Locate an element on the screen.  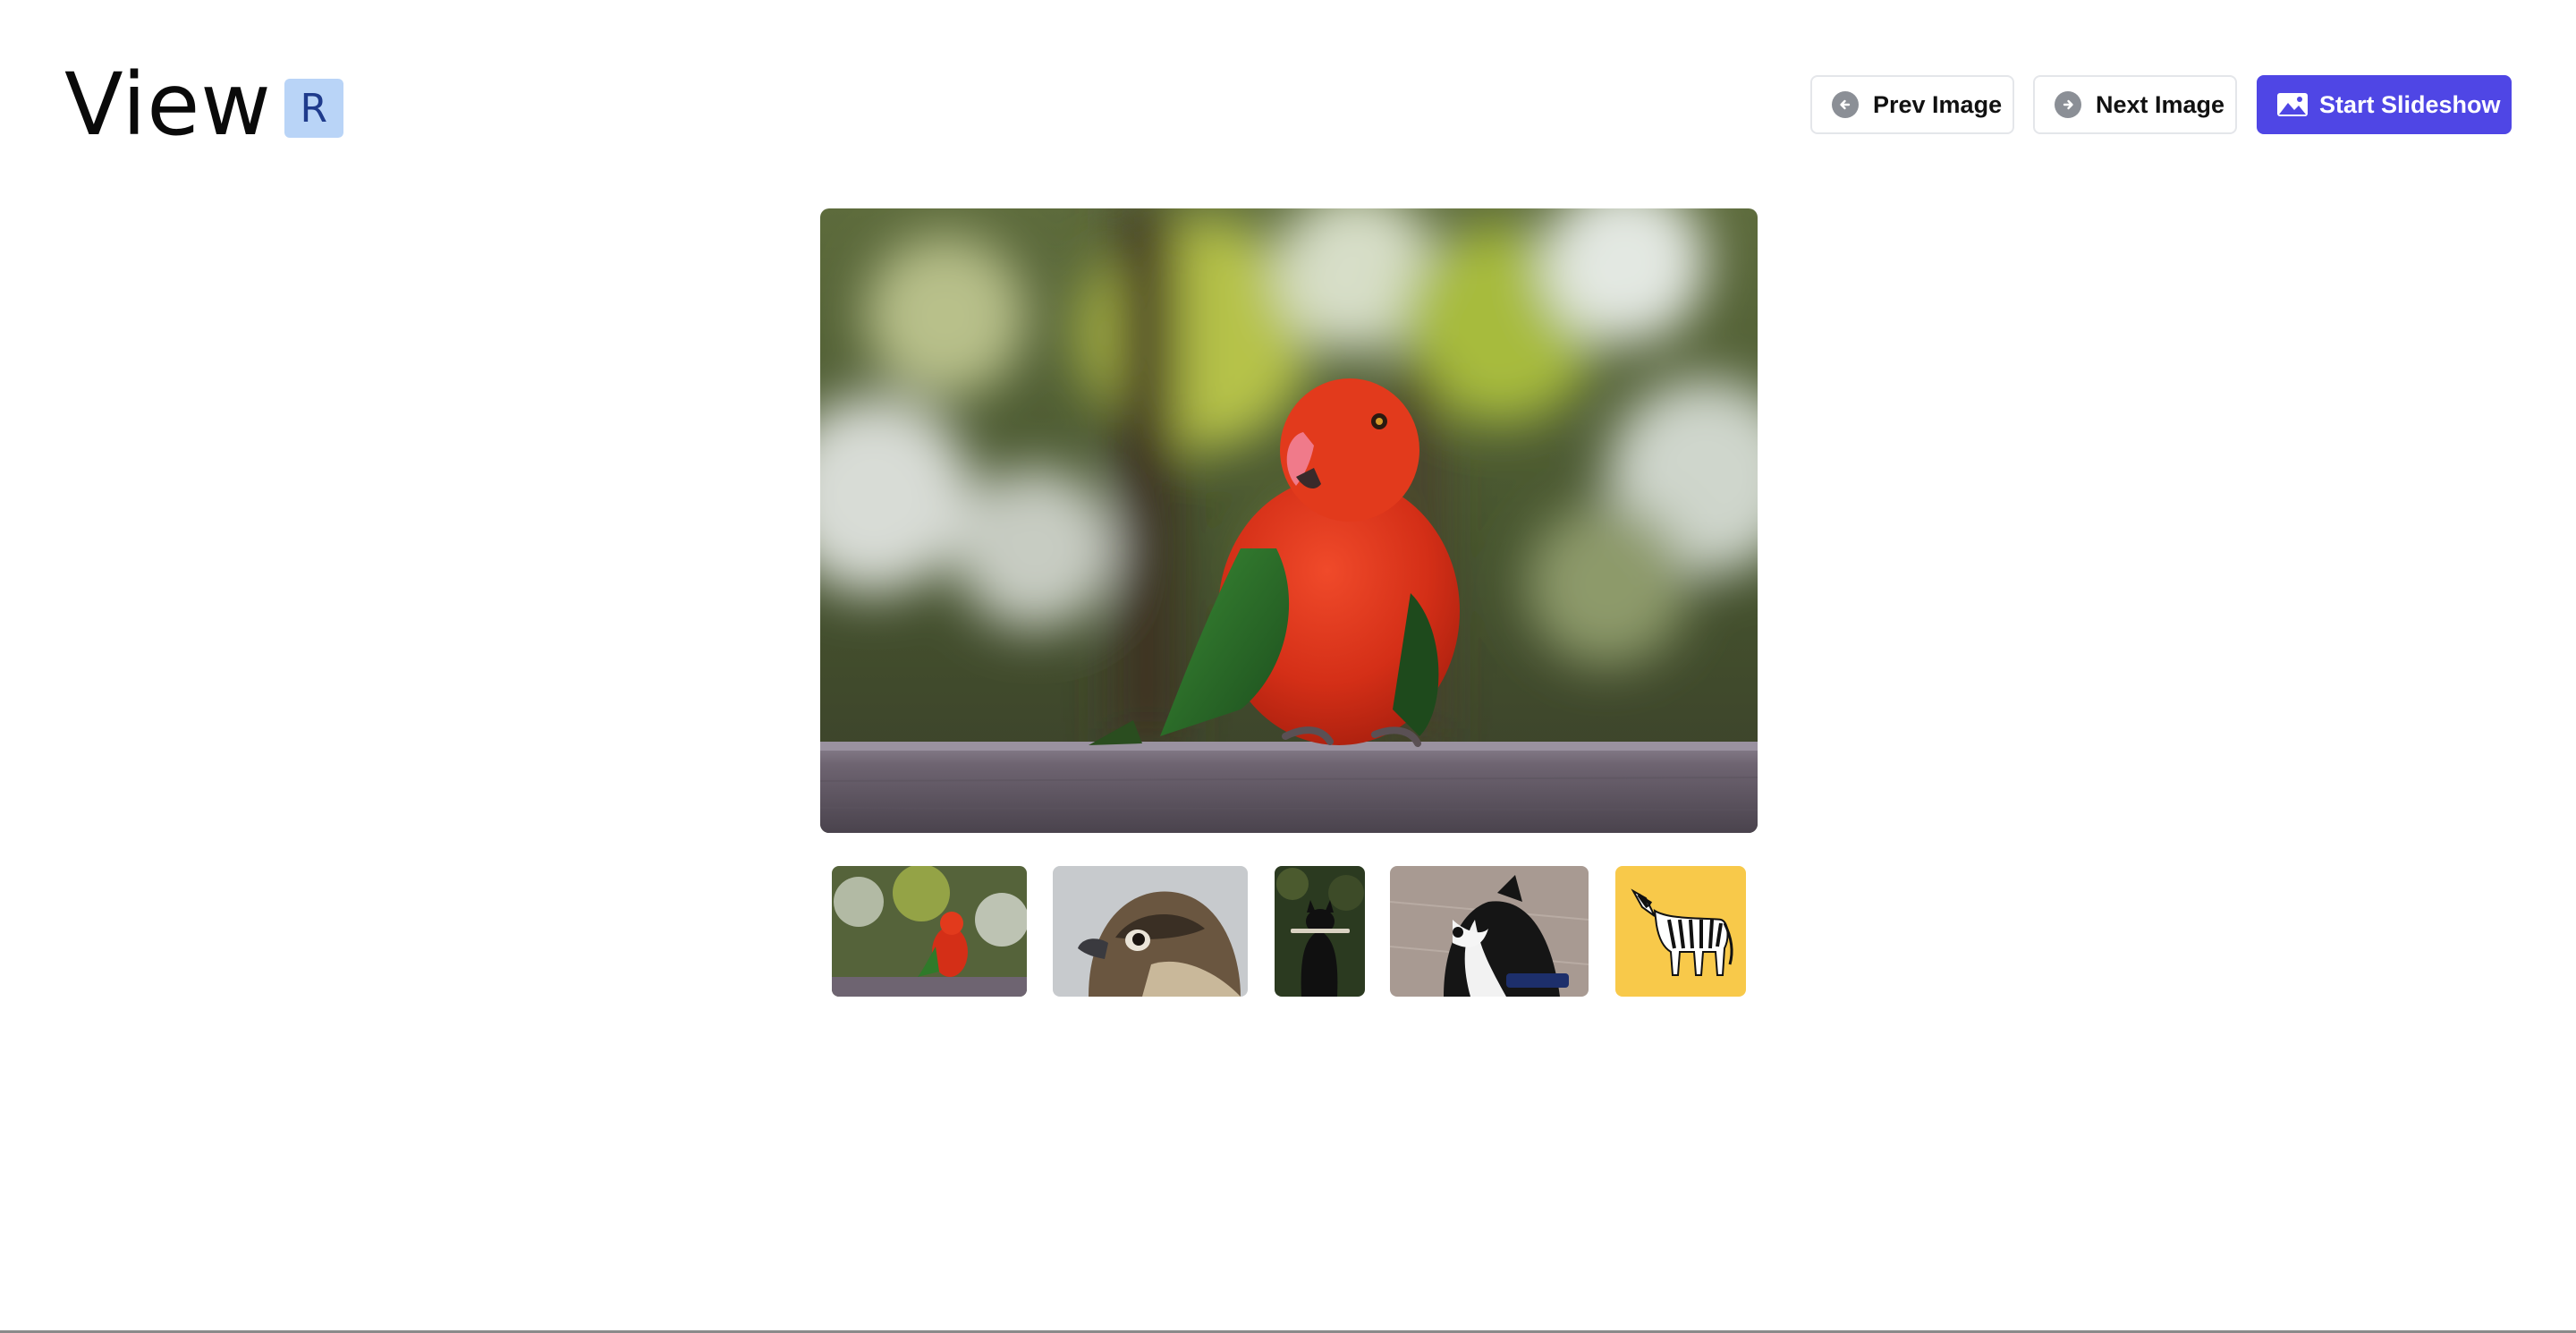
prev-image-label: Prev Image is located at coordinates (1938, 104).